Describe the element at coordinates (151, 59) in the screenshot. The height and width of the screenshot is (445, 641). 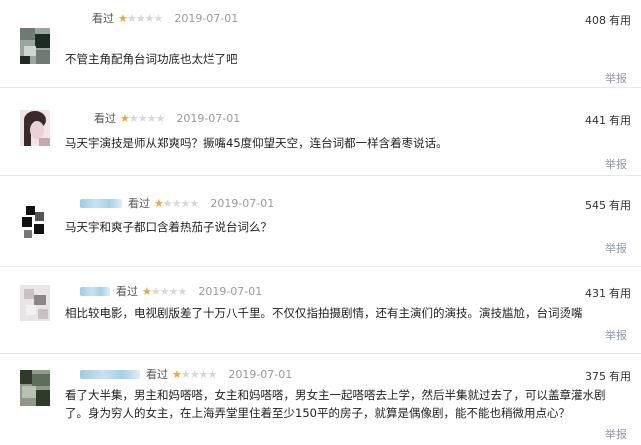
I see `review-content: 不管主角配角台词功底也太烂了吧` at that location.